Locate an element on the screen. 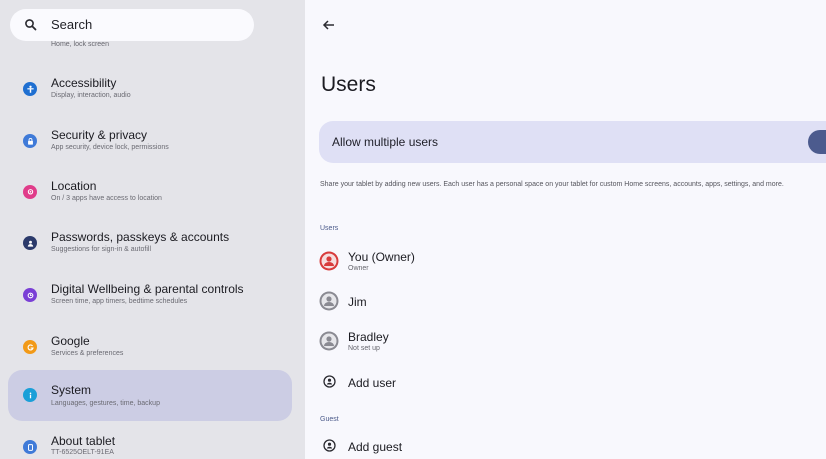 Image resolution: width=826 pixels, height=459 pixels. sidebar-item-title: Google is located at coordinates (70, 341).